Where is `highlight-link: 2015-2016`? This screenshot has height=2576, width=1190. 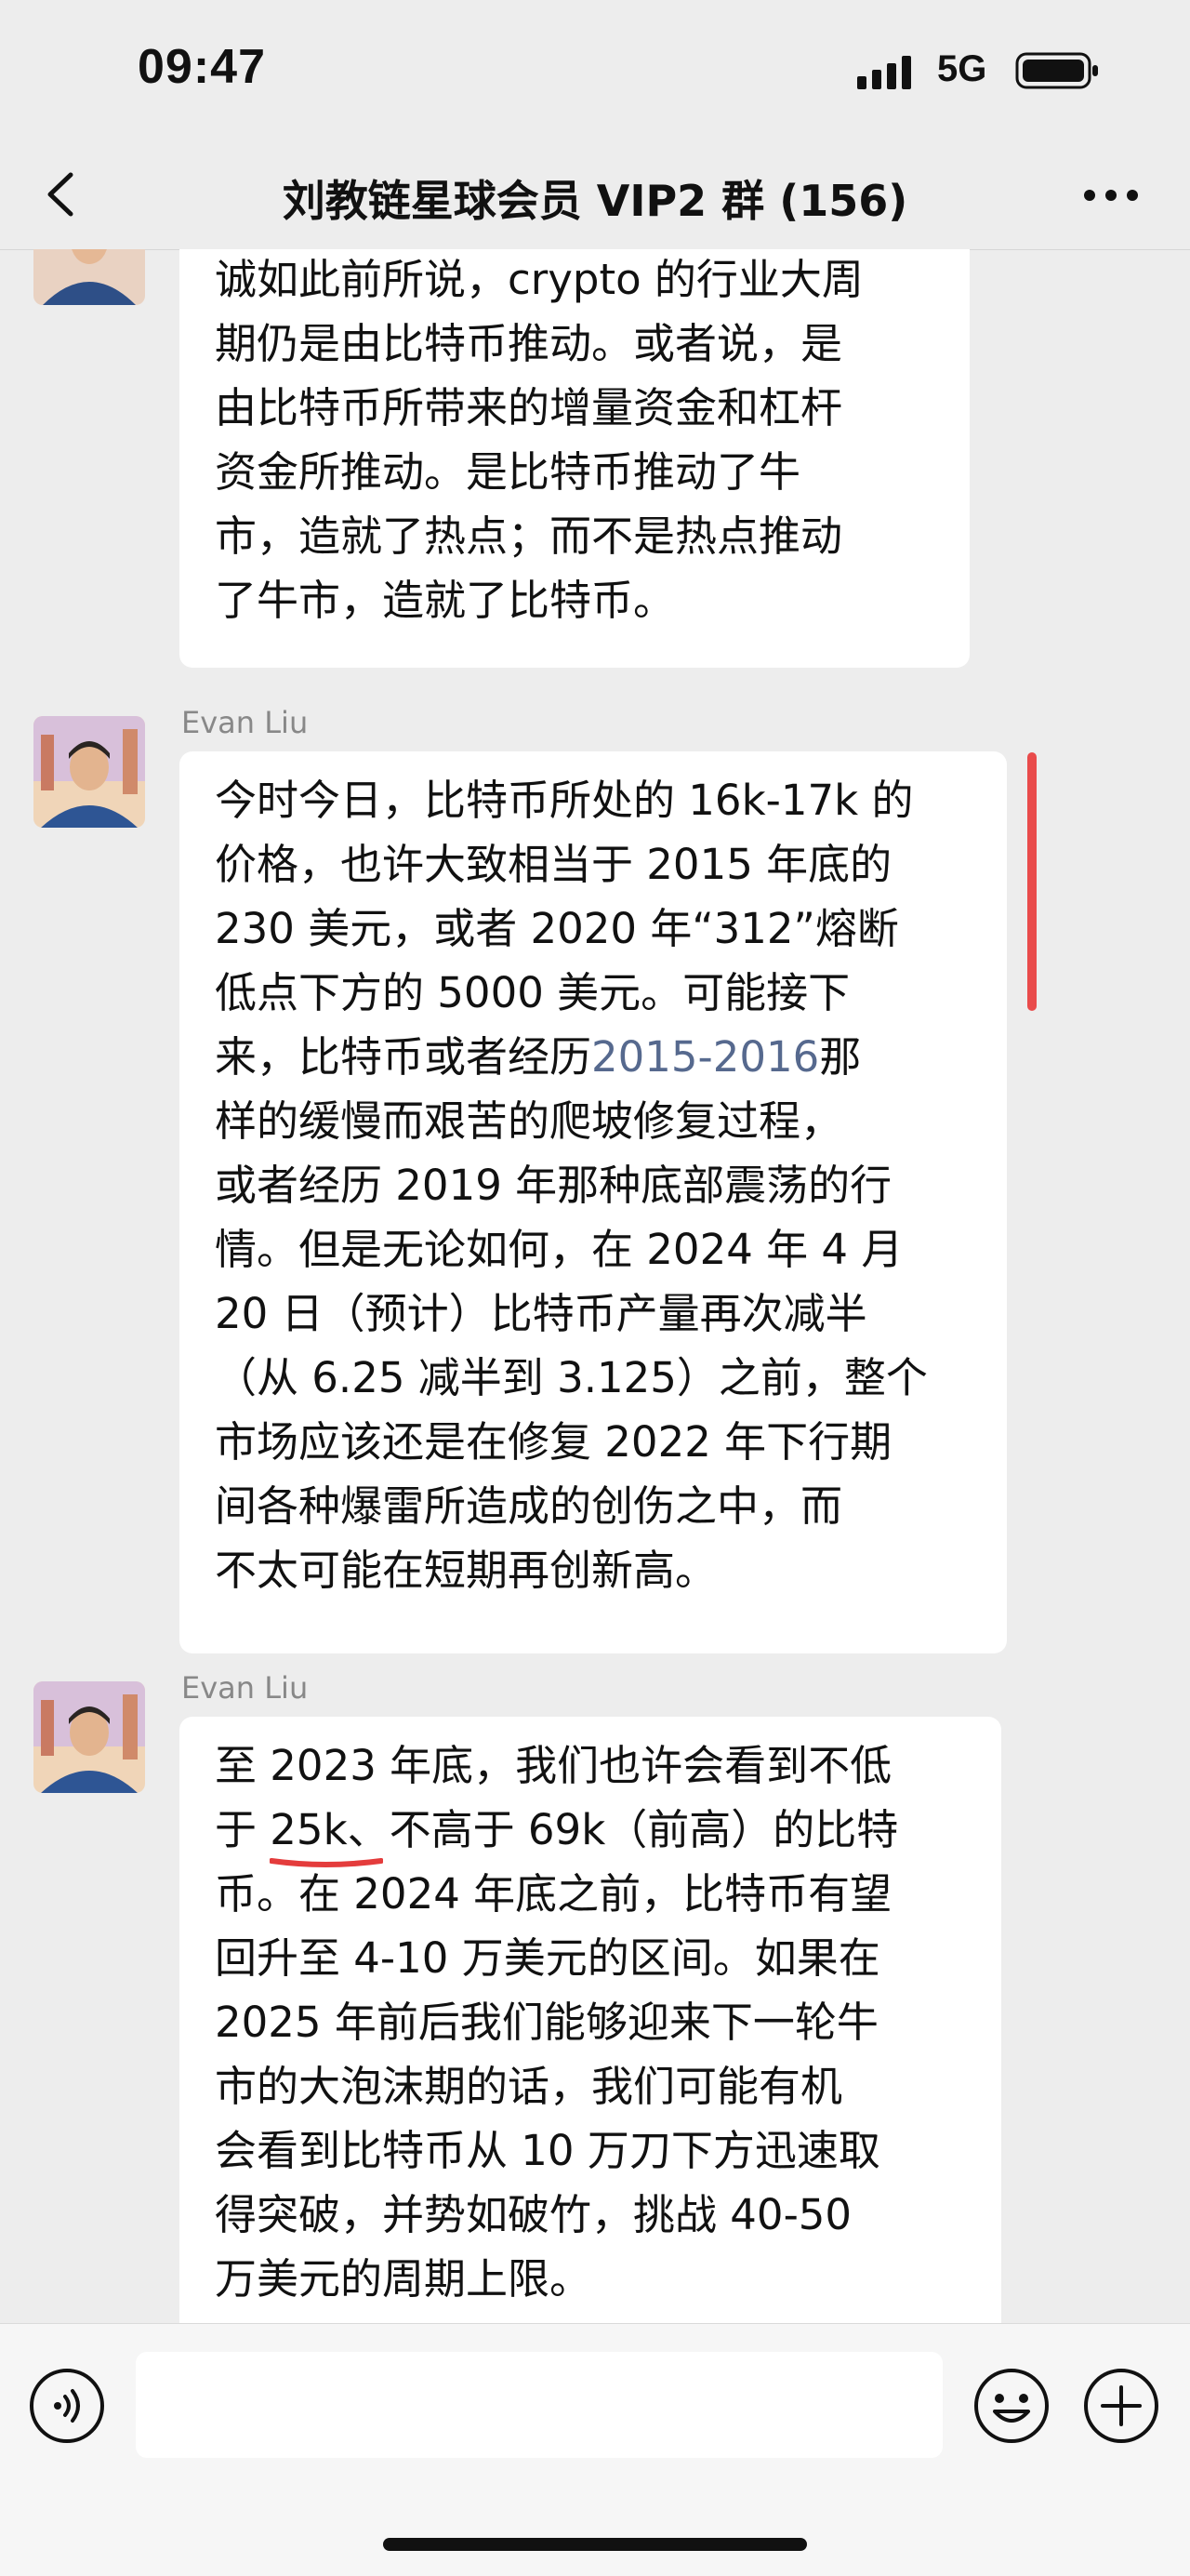 highlight-link: 2015-2016 is located at coordinates (705, 1057).